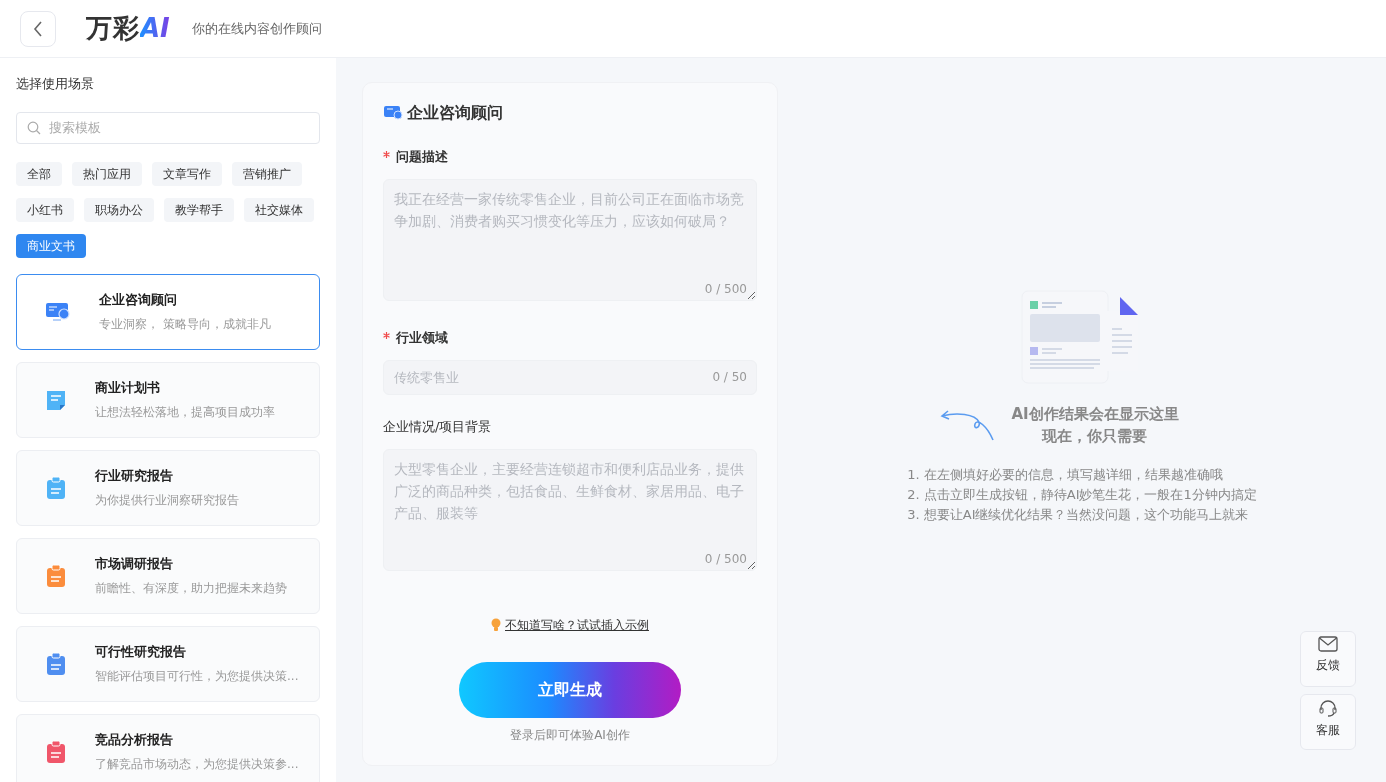 This screenshot has height=782, width=1386. What do you see at coordinates (422, 337) in the screenshot?
I see `field-label: 行业领域` at bounding box center [422, 337].